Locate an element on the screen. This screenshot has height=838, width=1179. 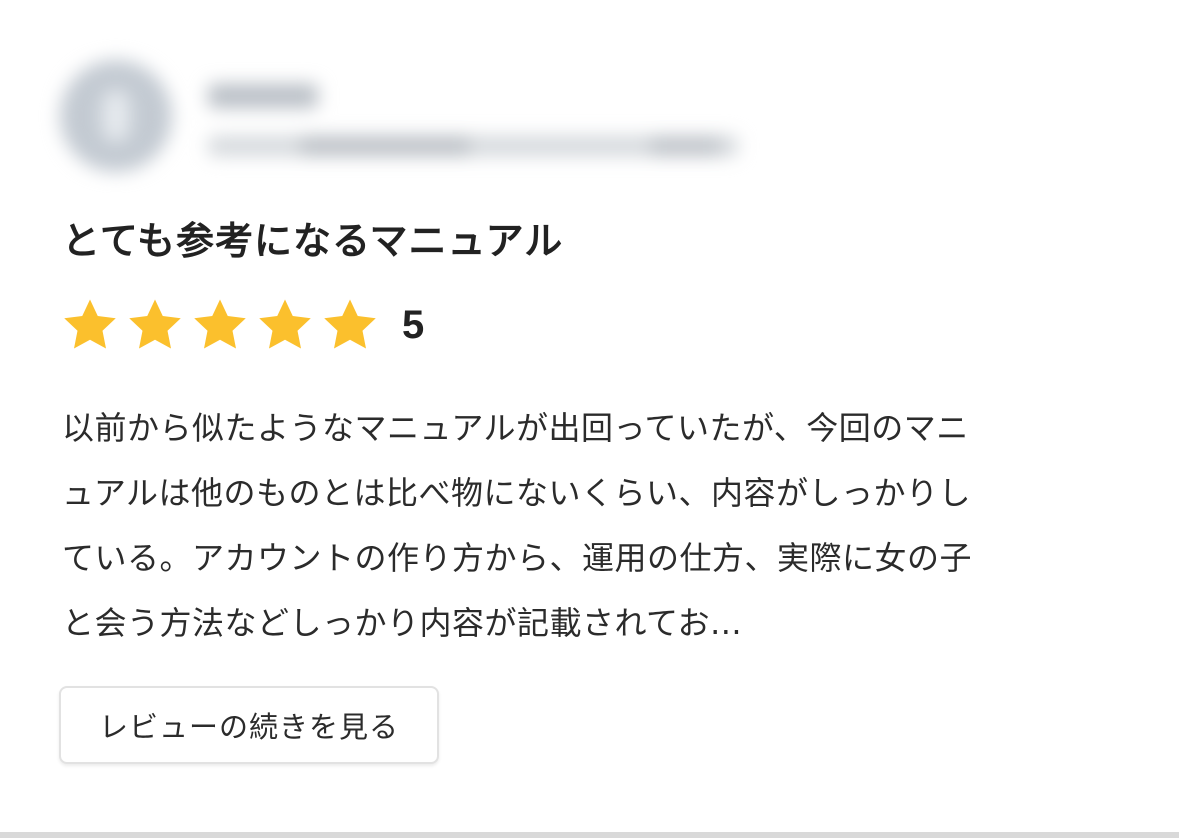
avatar is located at coordinates (116, 116).